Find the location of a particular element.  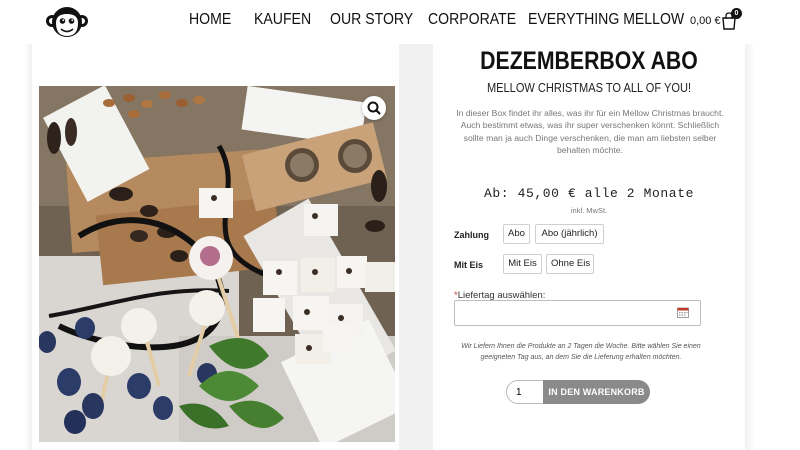

product-price: Ab: 45,00 € alle 2 Monate is located at coordinates (589, 193).